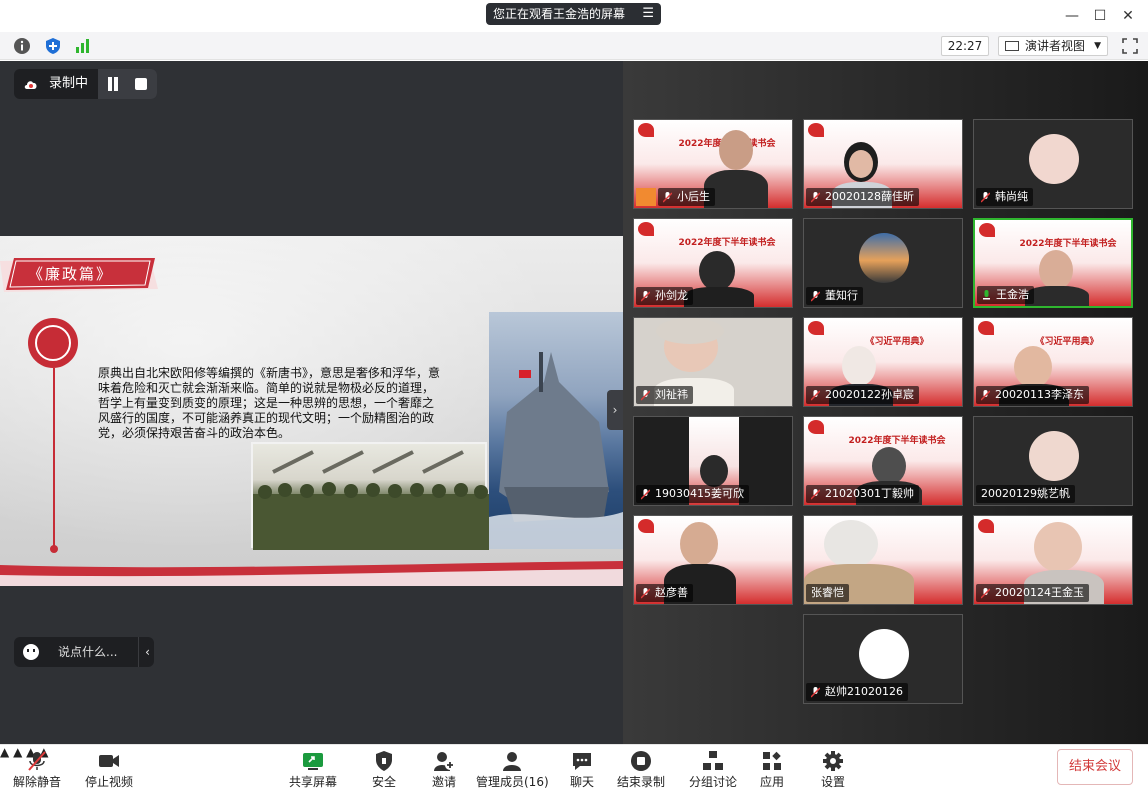 The height and width of the screenshot is (792, 1148). Describe the element at coordinates (54, 549) in the screenshot. I see `decorative-dot` at that location.